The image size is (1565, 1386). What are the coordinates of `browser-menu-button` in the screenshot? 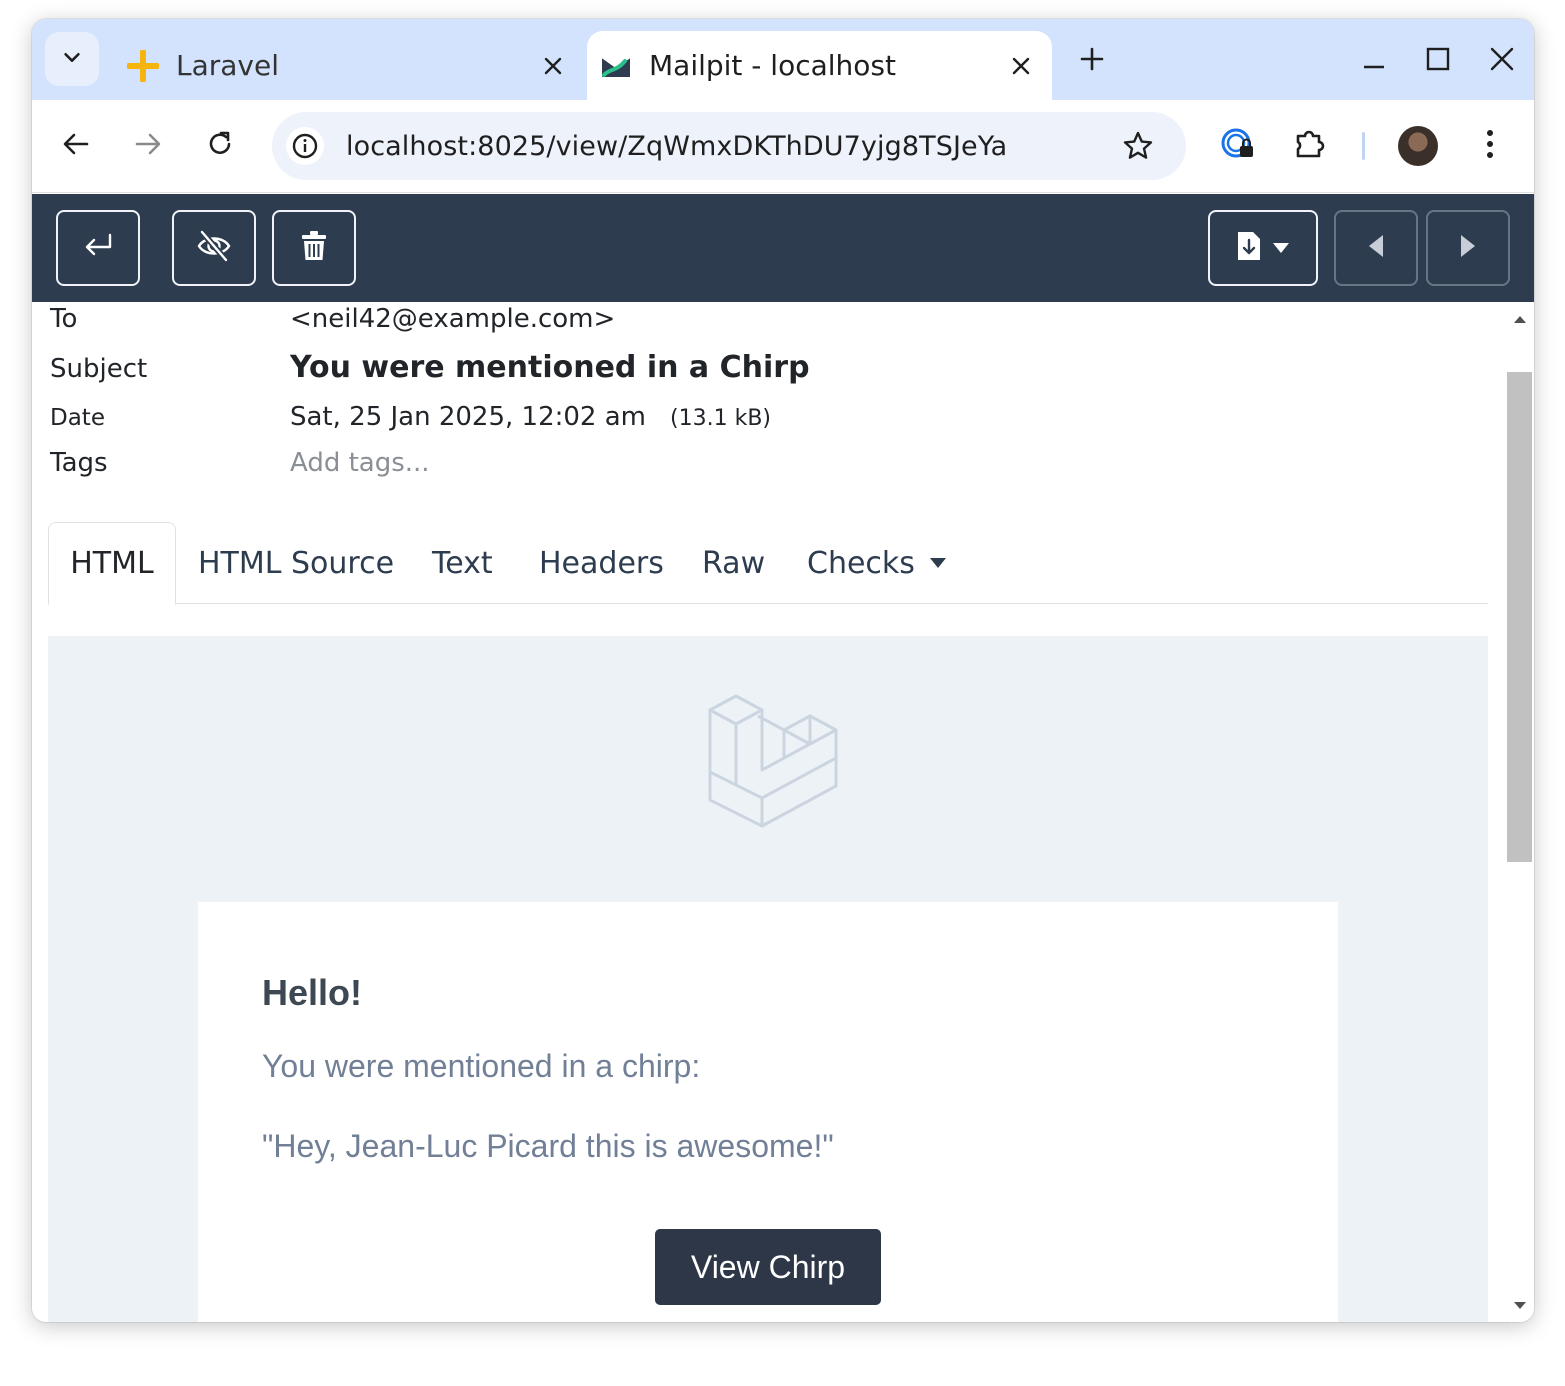 It's located at (1490, 146).